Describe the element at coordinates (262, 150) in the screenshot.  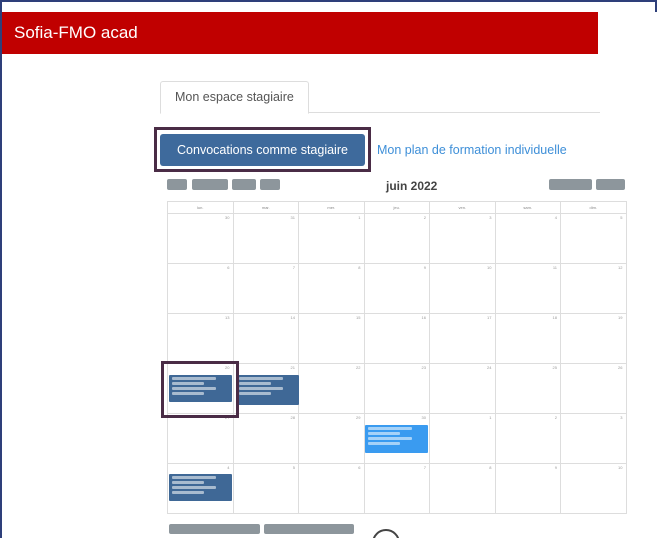
I see `convocations-button: Convocations comme stagiaire` at that location.